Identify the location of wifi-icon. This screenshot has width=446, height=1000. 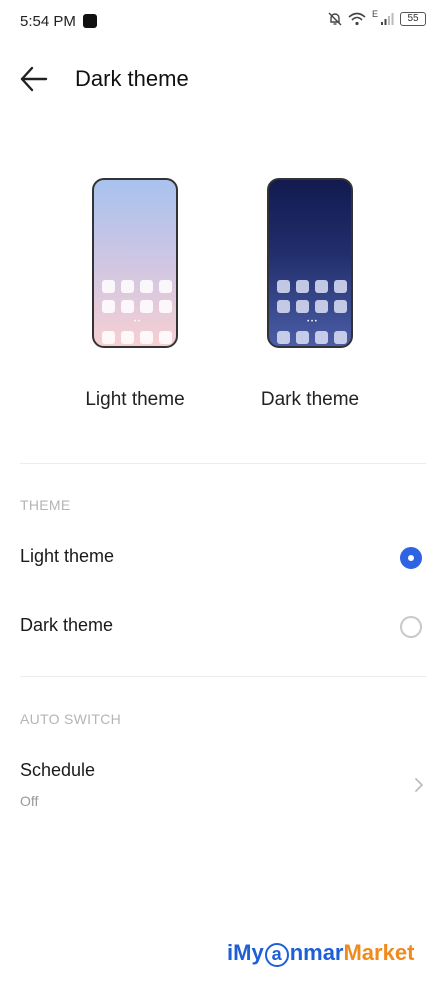
(357, 19).